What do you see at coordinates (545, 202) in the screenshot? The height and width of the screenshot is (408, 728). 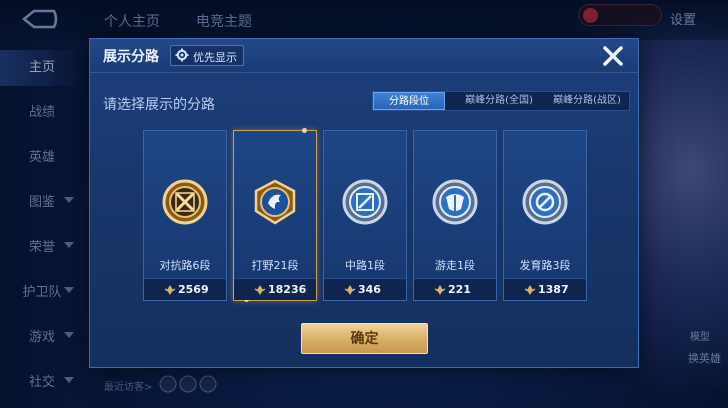 I see `marksman-emblem-icon` at bounding box center [545, 202].